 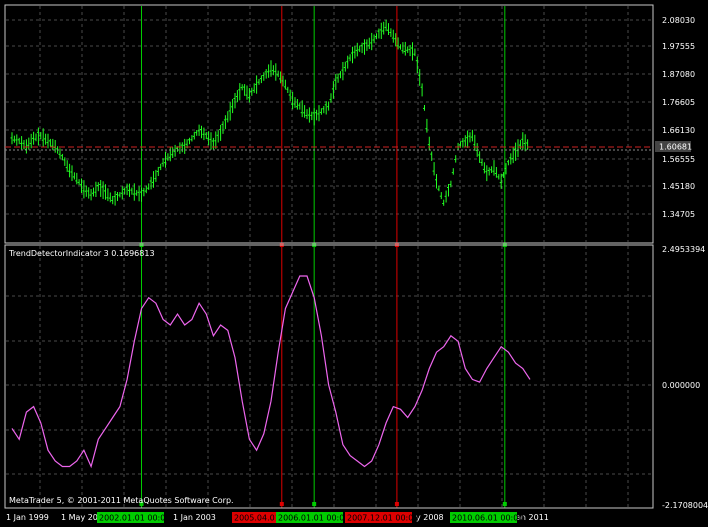 What do you see at coordinates (79, 517) in the screenshot?
I see `time-tick: 1 May 20` at bounding box center [79, 517].